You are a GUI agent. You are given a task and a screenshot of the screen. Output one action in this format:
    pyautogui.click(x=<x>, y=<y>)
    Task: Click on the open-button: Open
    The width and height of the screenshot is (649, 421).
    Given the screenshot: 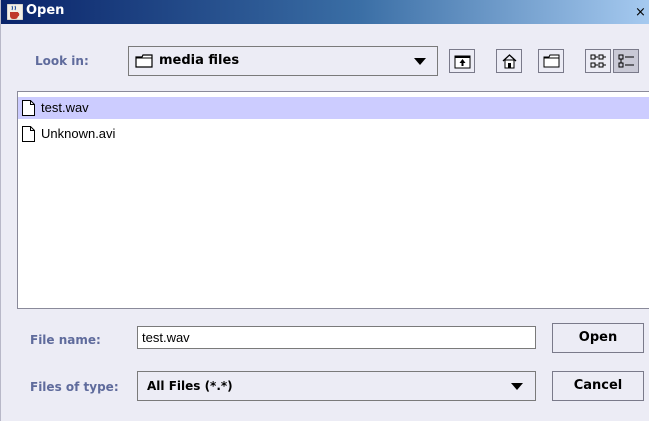 What is the action you would take?
    pyautogui.click(x=598, y=338)
    